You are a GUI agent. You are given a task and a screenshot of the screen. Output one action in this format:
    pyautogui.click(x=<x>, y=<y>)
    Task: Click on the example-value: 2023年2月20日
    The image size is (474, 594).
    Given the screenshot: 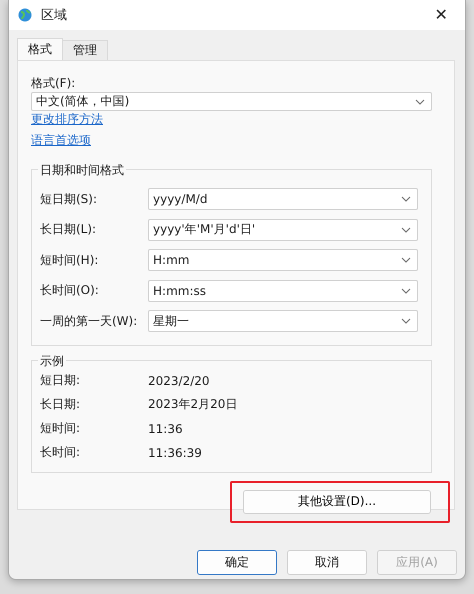 What is the action you would take?
    pyautogui.click(x=193, y=404)
    